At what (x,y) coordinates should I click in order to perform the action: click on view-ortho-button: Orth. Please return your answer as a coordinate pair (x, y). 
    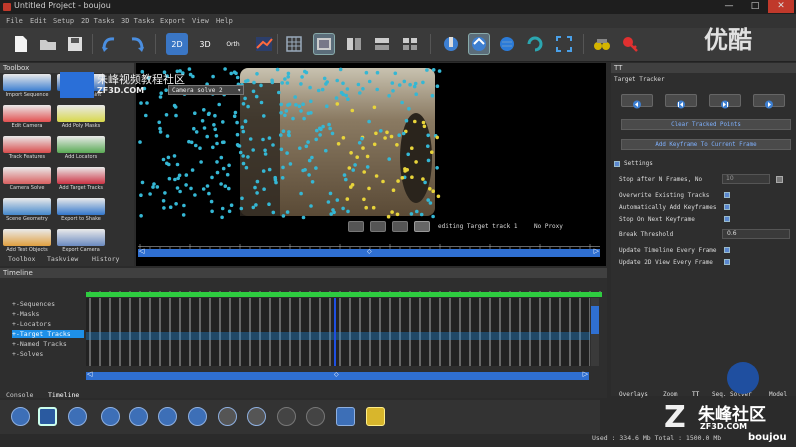
    Looking at the image, I should click on (233, 44).